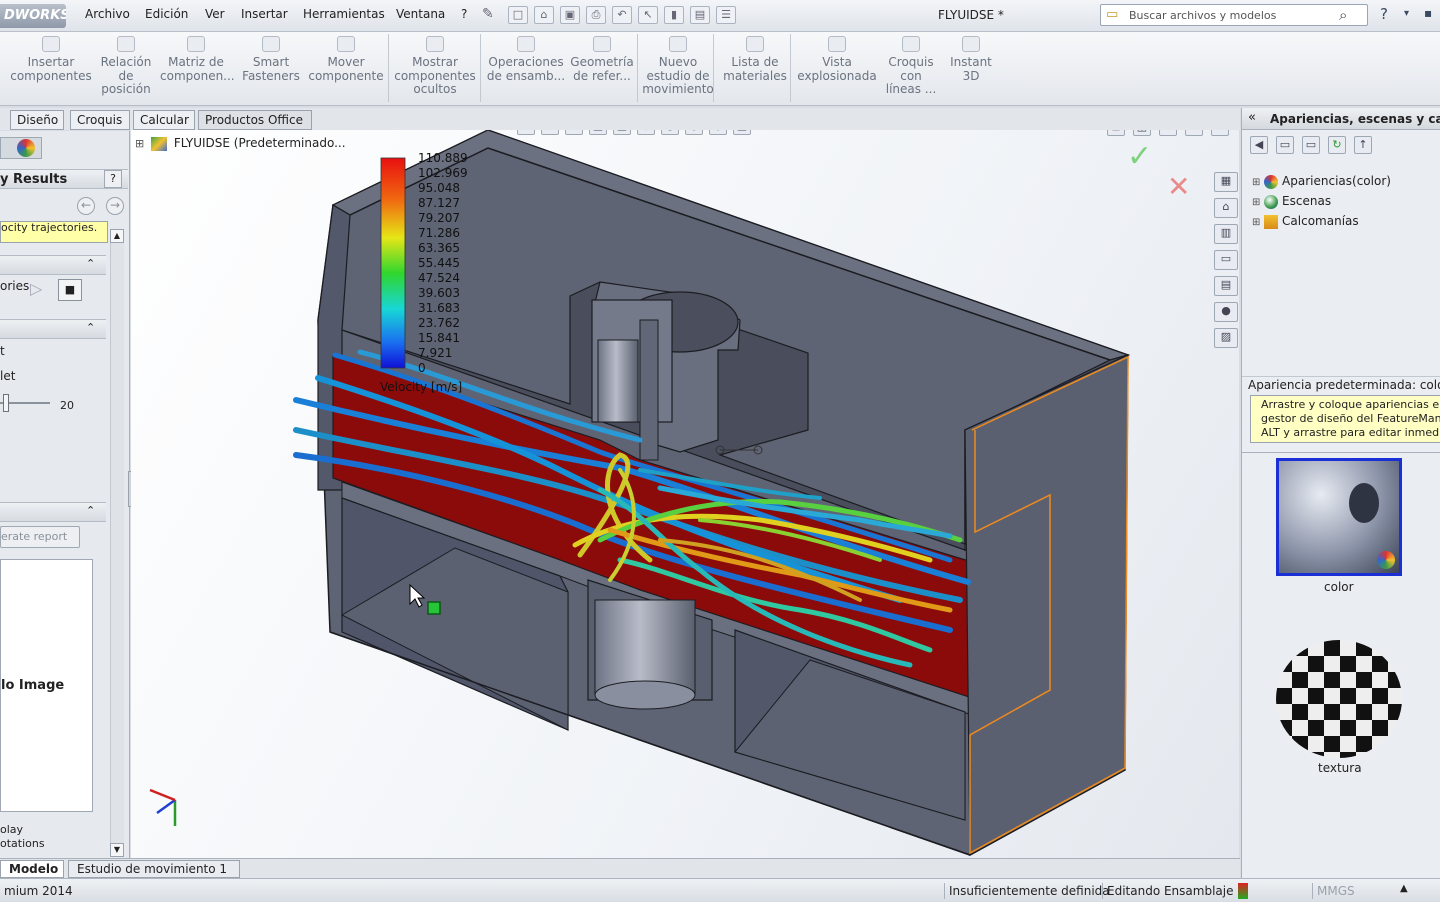 The height and width of the screenshot is (902, 1440). I want to click on design-library-tab-icon: ▥, so click(1226, 234).